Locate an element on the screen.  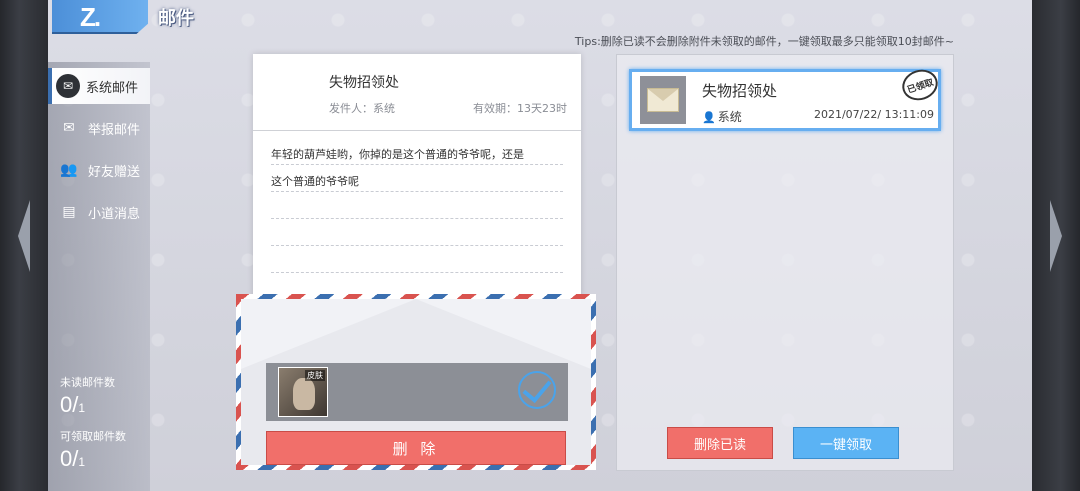
claimed-stamp: 已领取 is located at coordinates (920, 85).